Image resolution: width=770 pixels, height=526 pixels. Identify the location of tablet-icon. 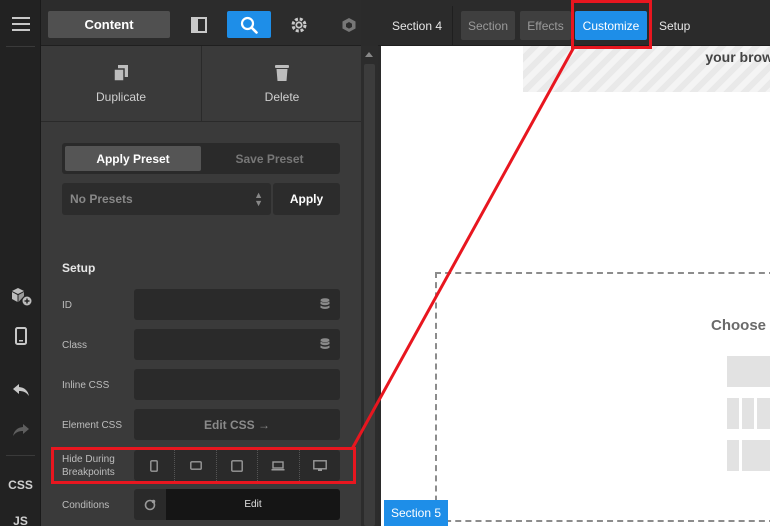
(237, 465).